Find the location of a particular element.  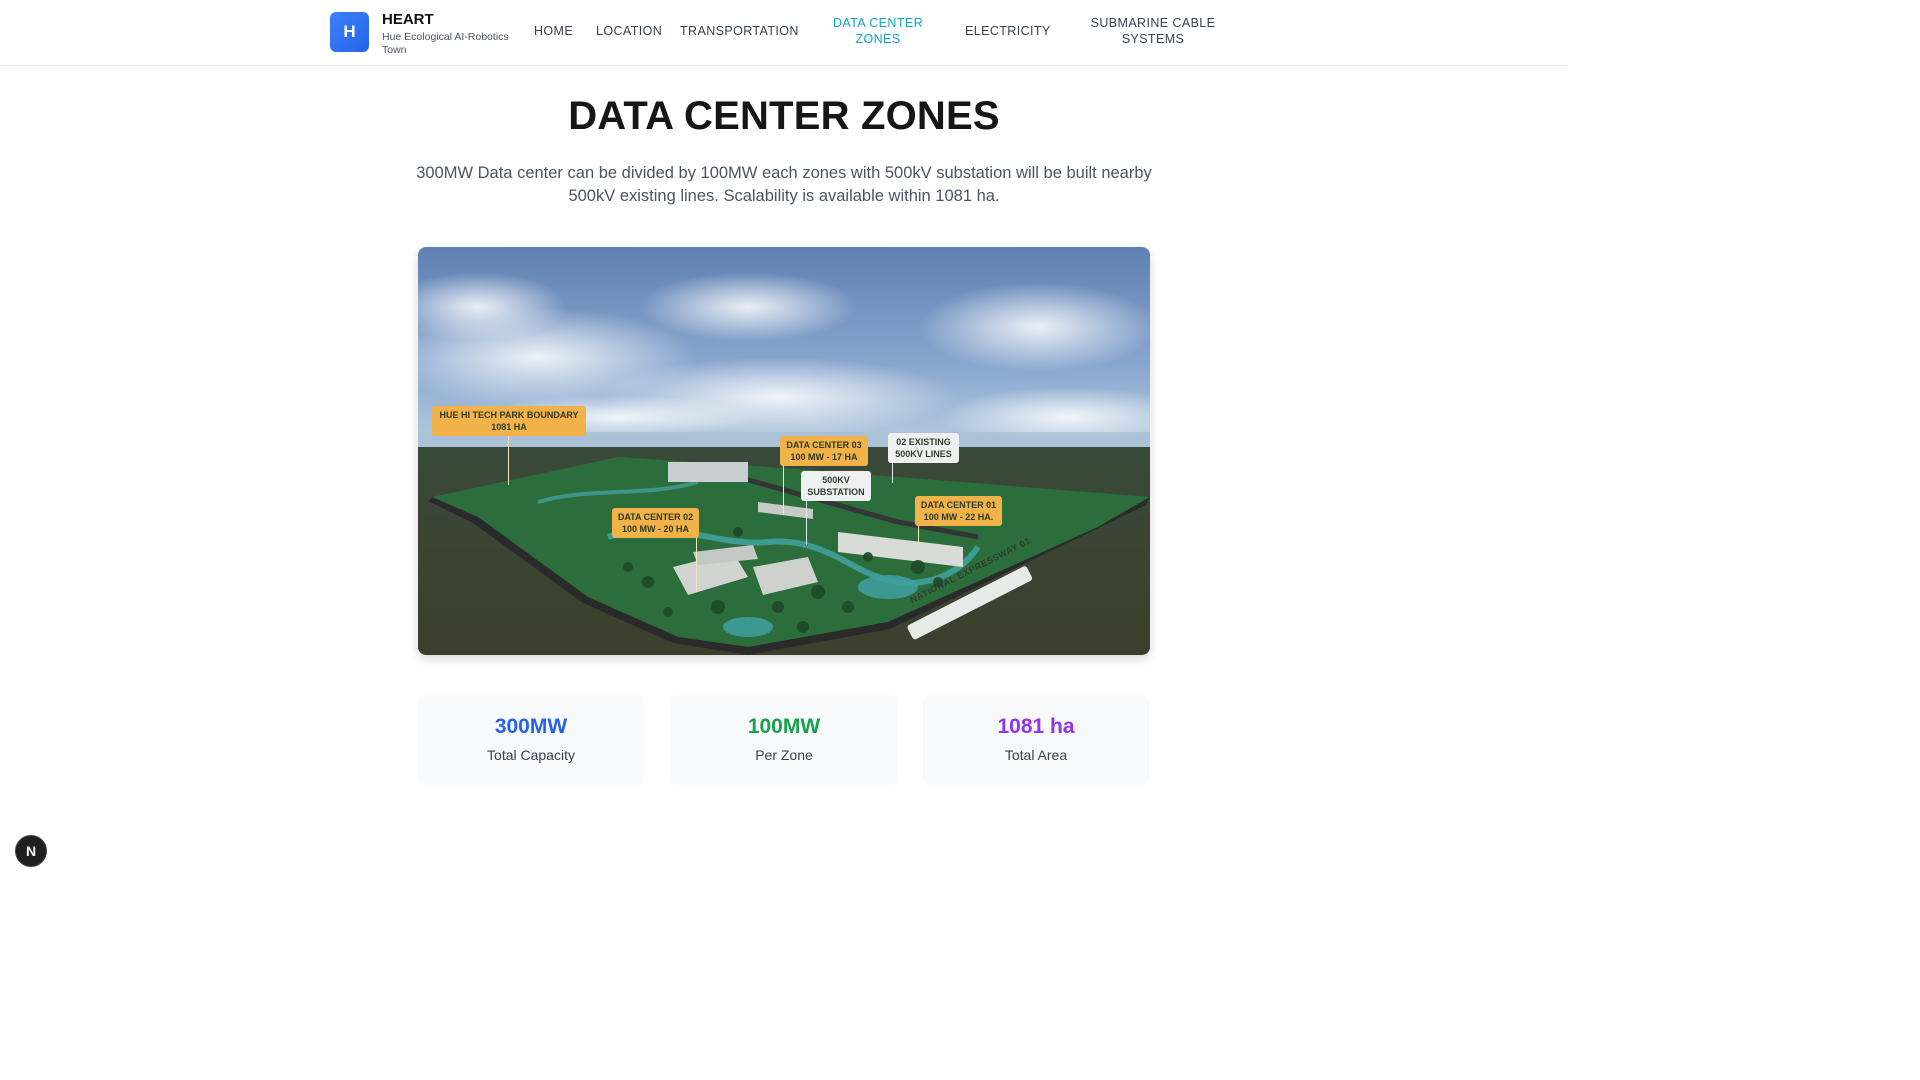

dc01-leader-line is located at coordinates (918, 535).